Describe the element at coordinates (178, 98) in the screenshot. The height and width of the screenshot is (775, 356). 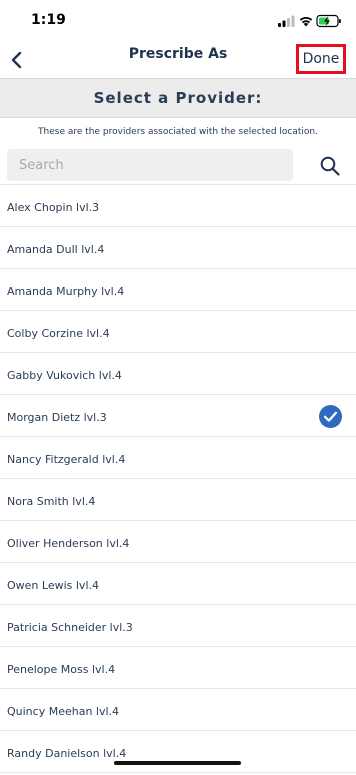
I see `section-header: Select a Provider:` at that location.